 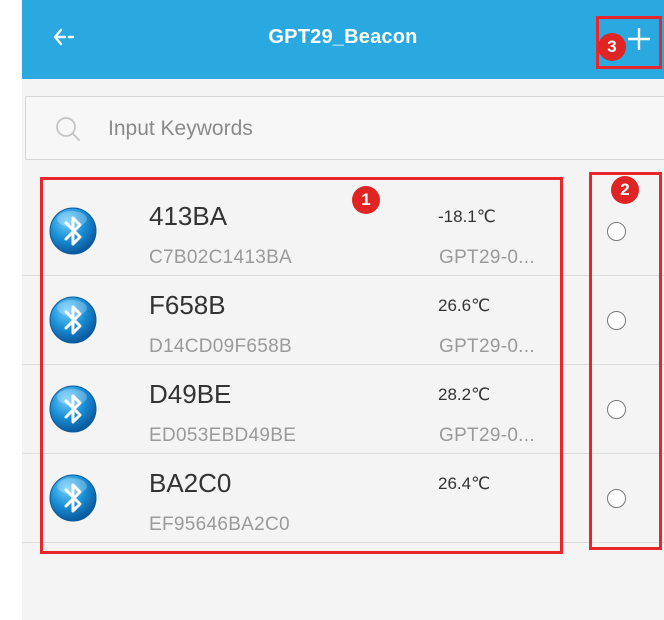 I want to click on search-icon, so click(x=68, y=129).